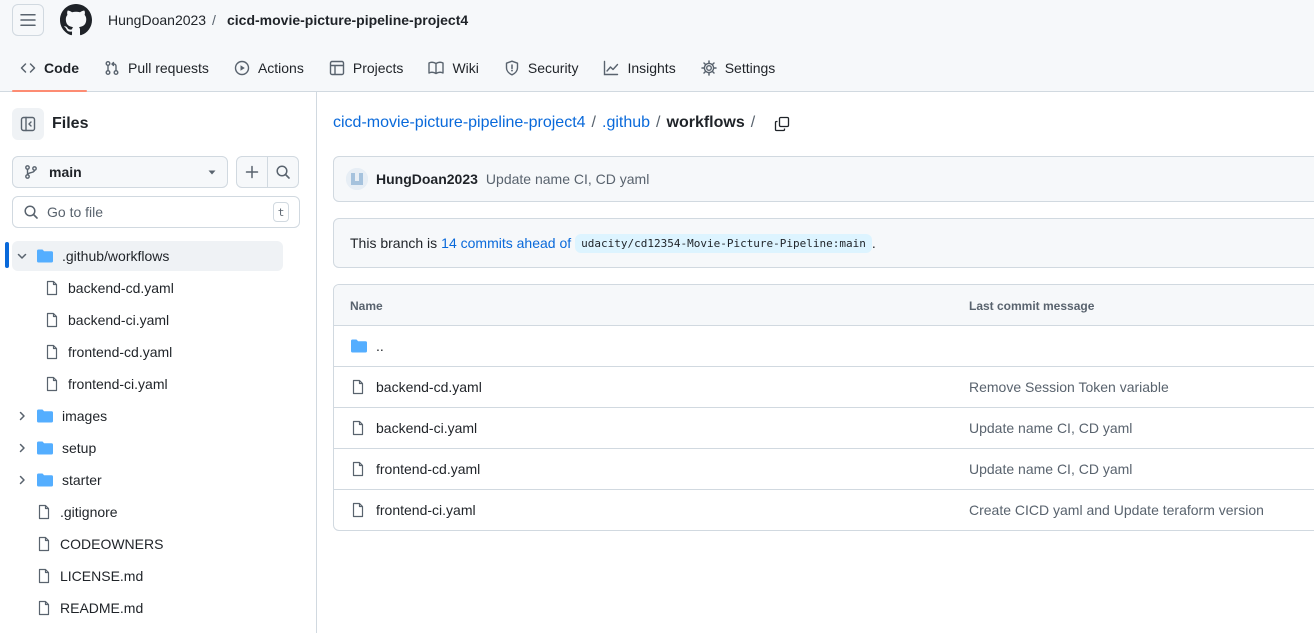  I want to click on file-name-link: backend-ci.yaml, so click(426, 428).